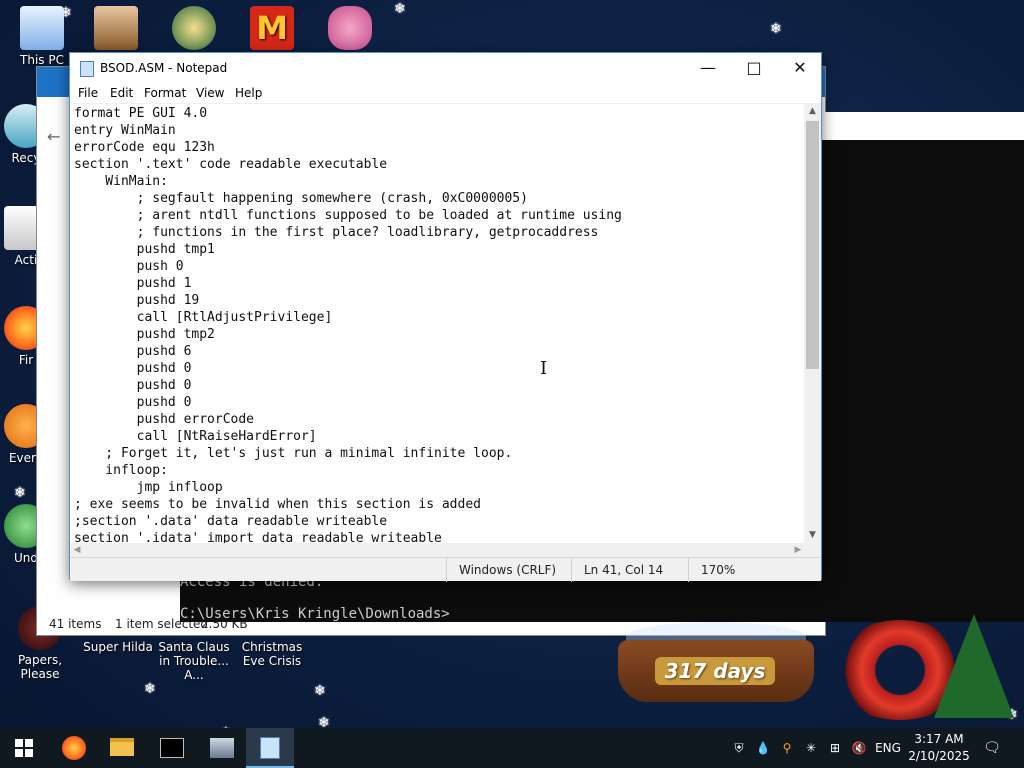 The width and height of the screenshot is (1024, 768). I want to click on scrollbar-thumb, so click(812, 245).